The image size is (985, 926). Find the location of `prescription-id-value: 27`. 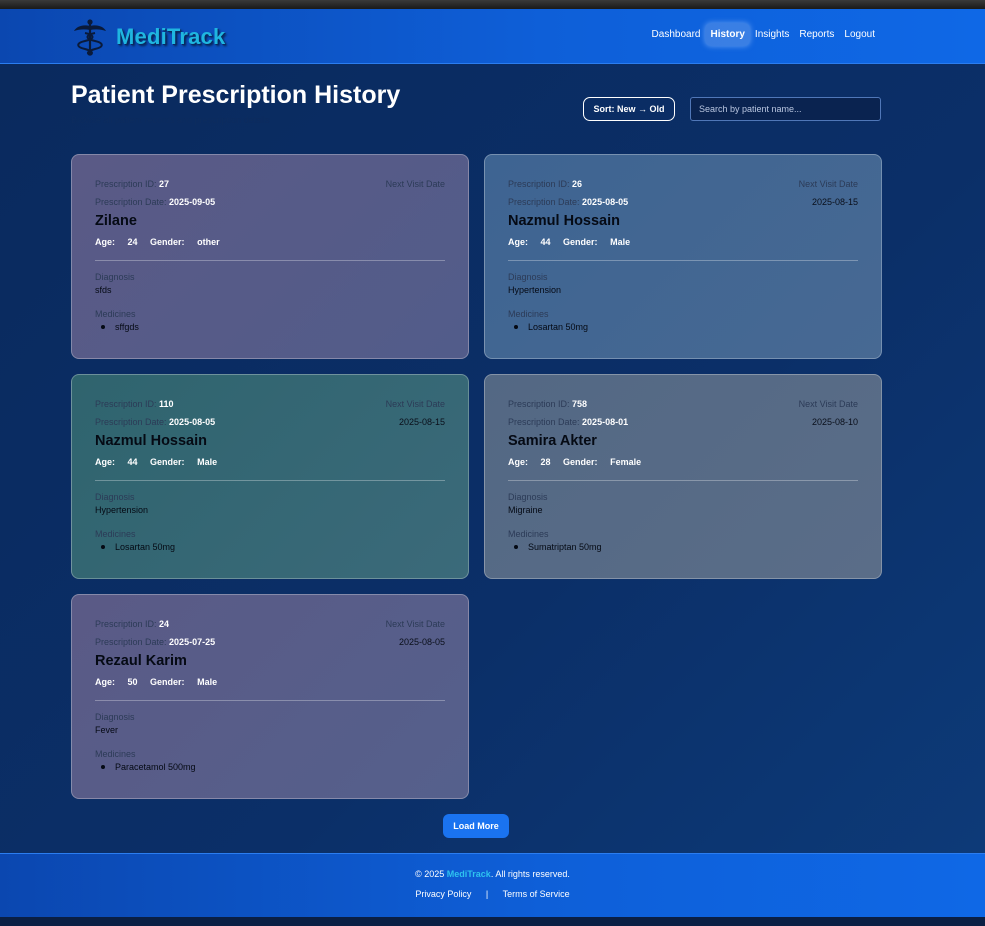

prescription-id-value: 27 is located at coordinates (164, 184).